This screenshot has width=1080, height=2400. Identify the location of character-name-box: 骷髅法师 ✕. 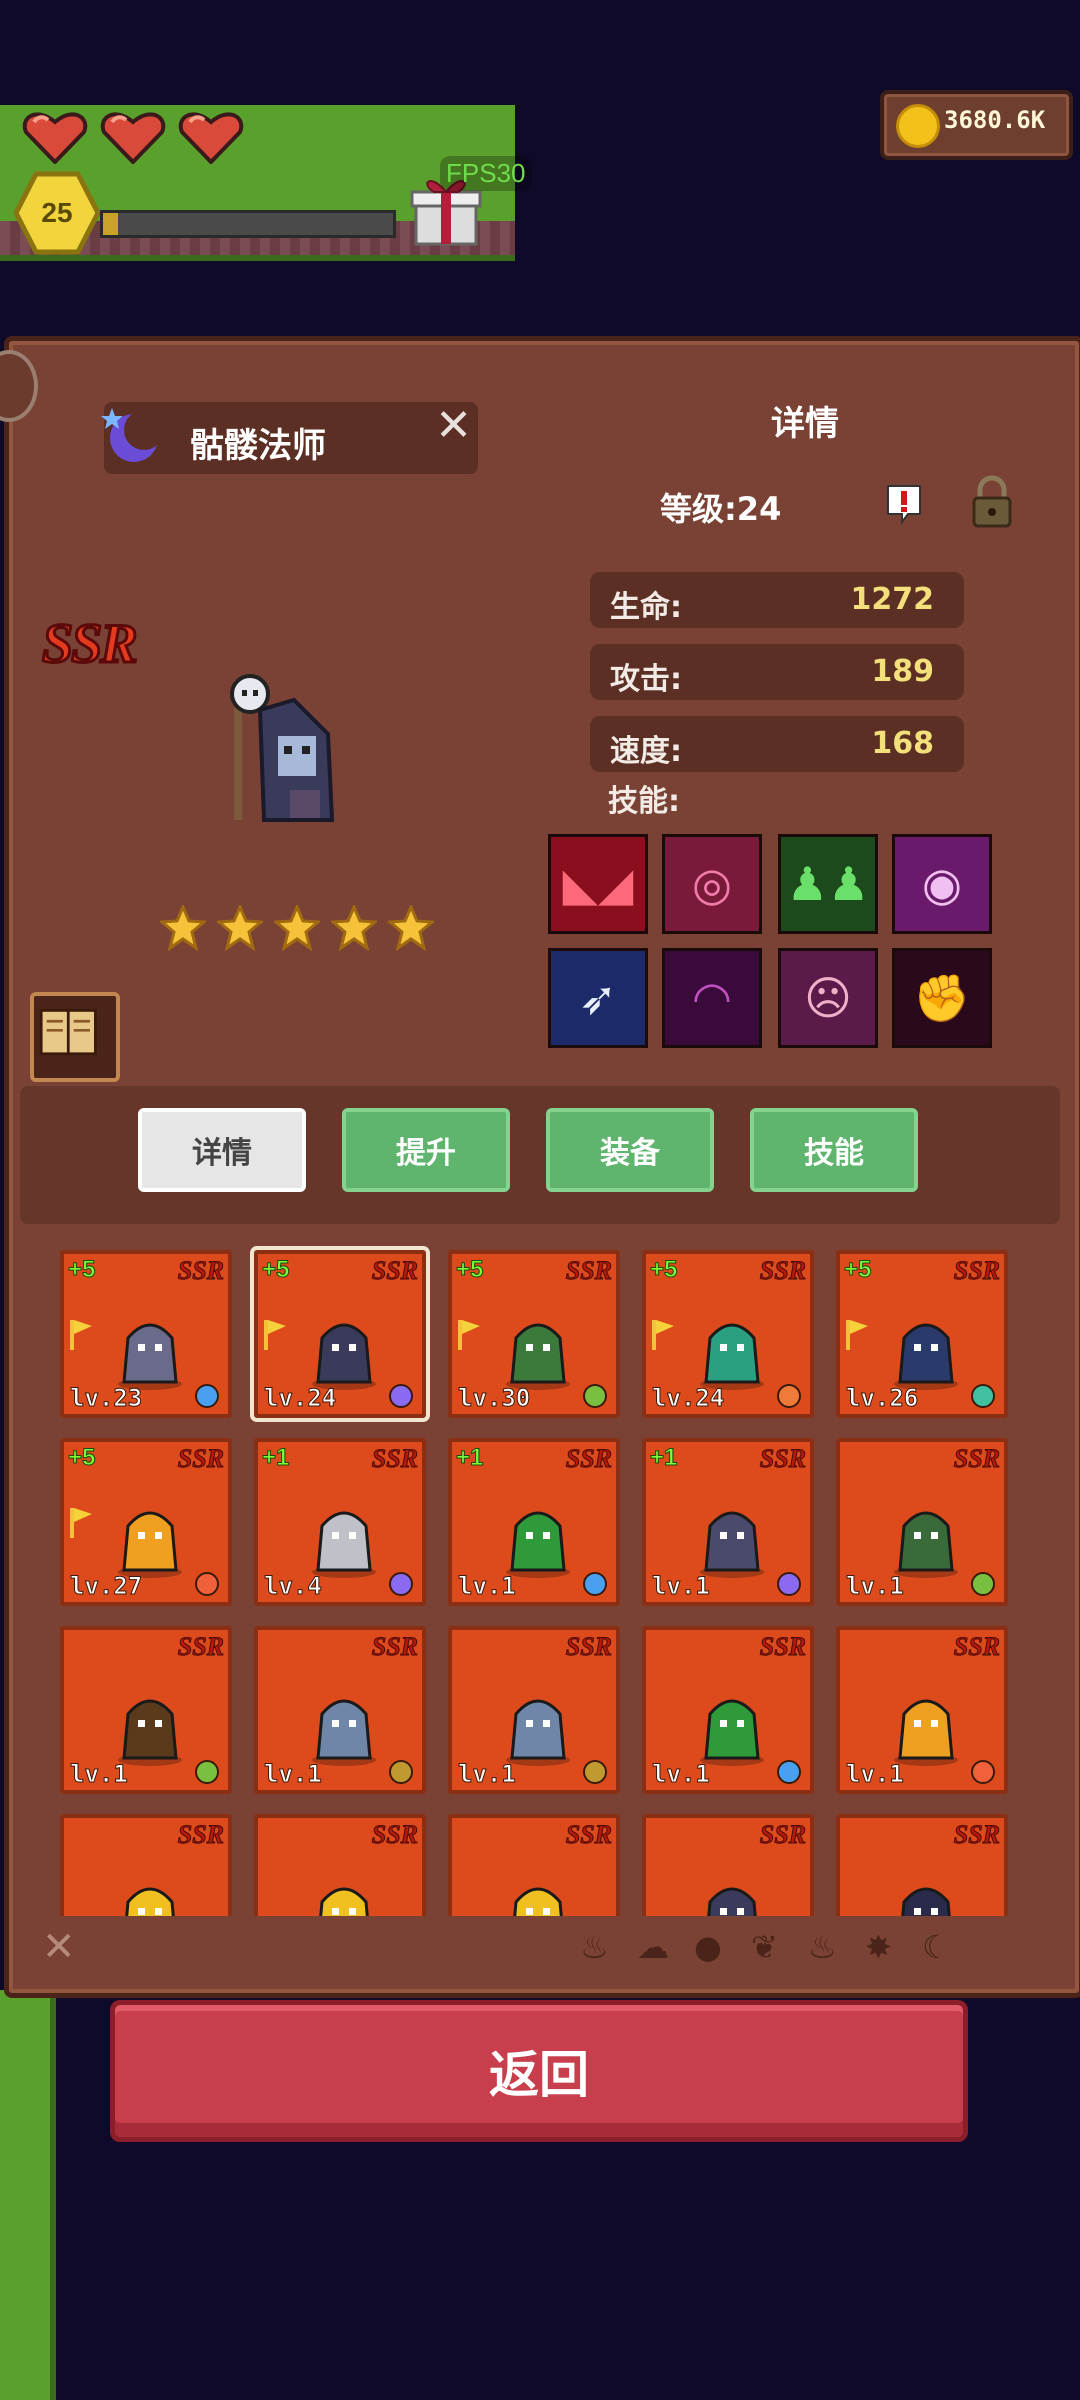
(289, 437).